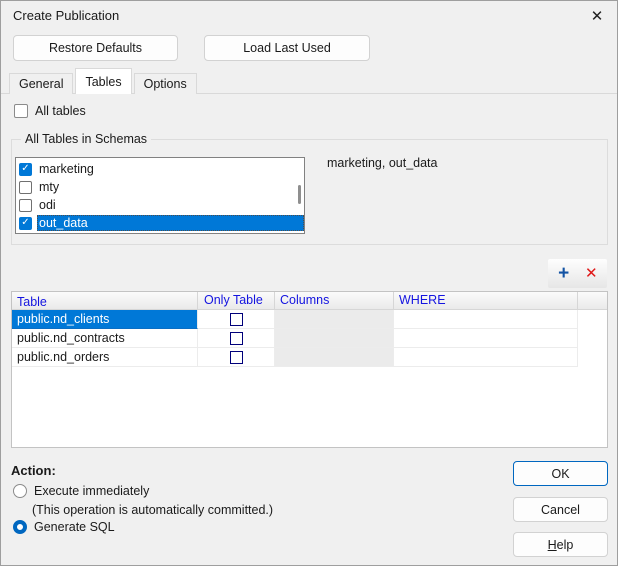  What do you see at coordinates (20, 527) in the screenshot?
I see `generate-sql-radio` at bounding box center [20, 527].